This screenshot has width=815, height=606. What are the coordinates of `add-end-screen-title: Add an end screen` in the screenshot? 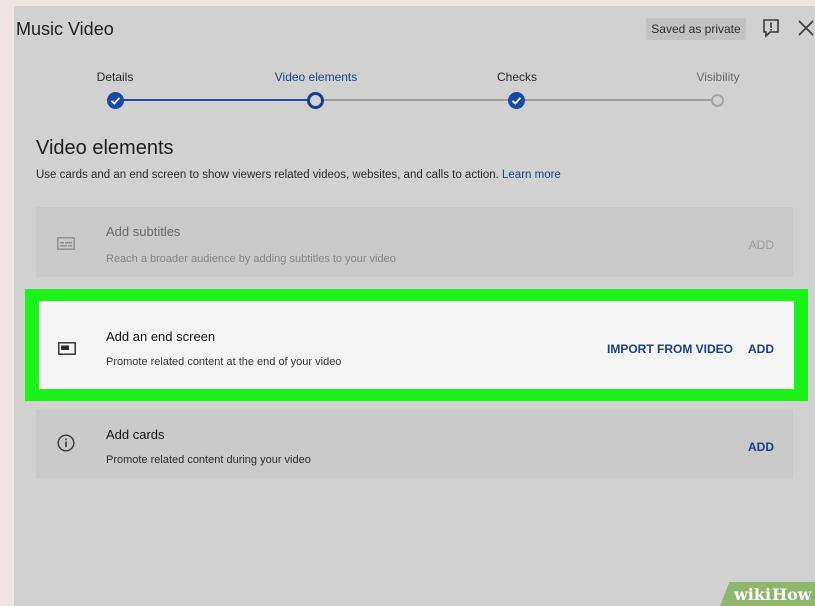 It's located at (161, 336).